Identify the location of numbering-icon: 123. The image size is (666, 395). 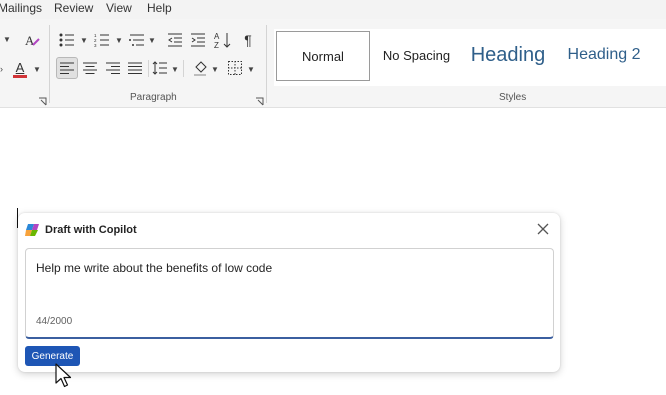
(102, 40).